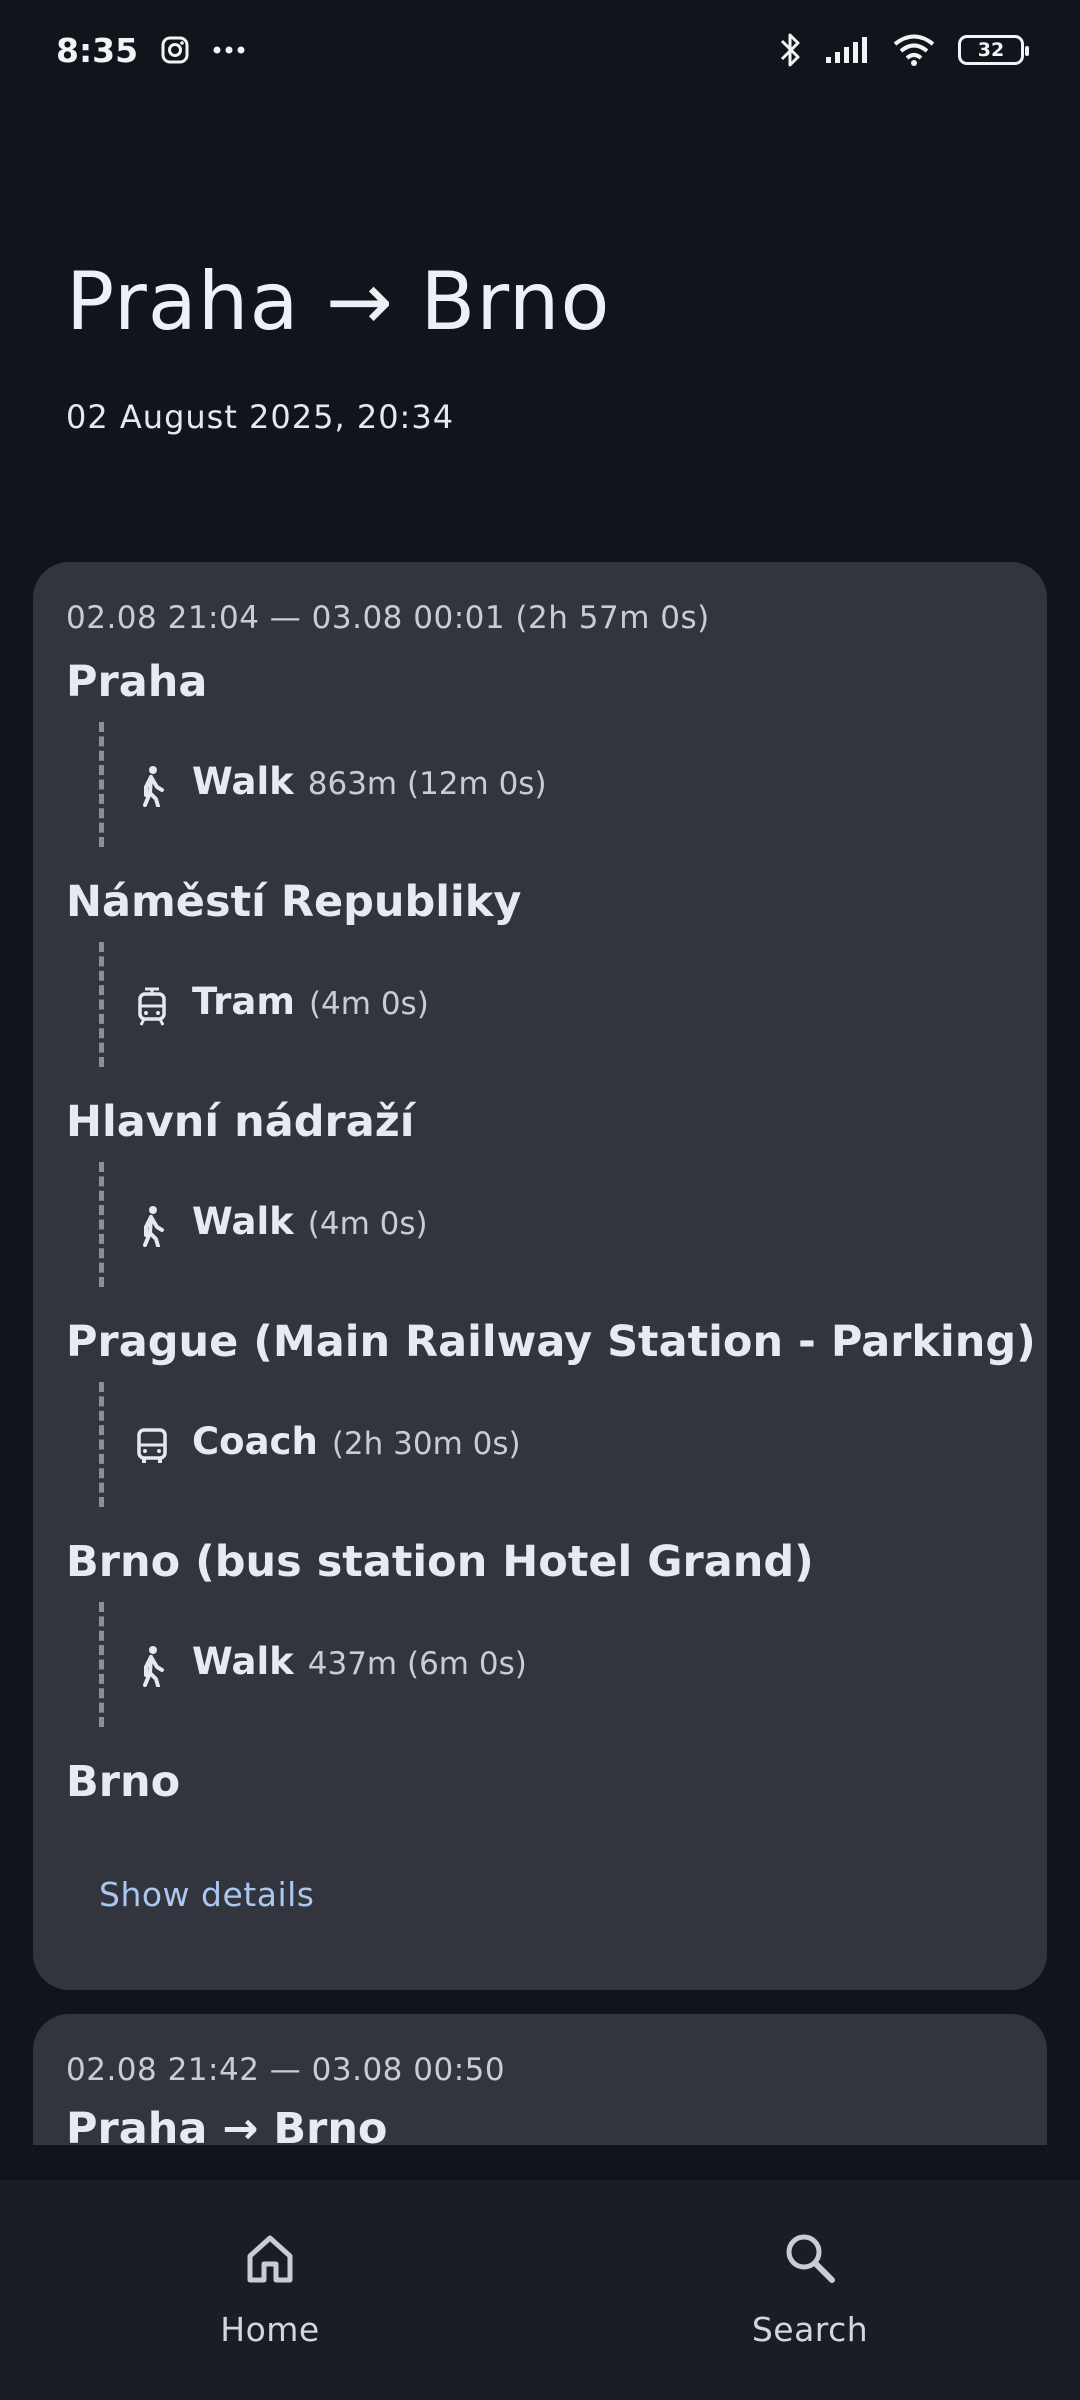  I want to click on trip-title: Praha → Brno, so click(227, 2124).